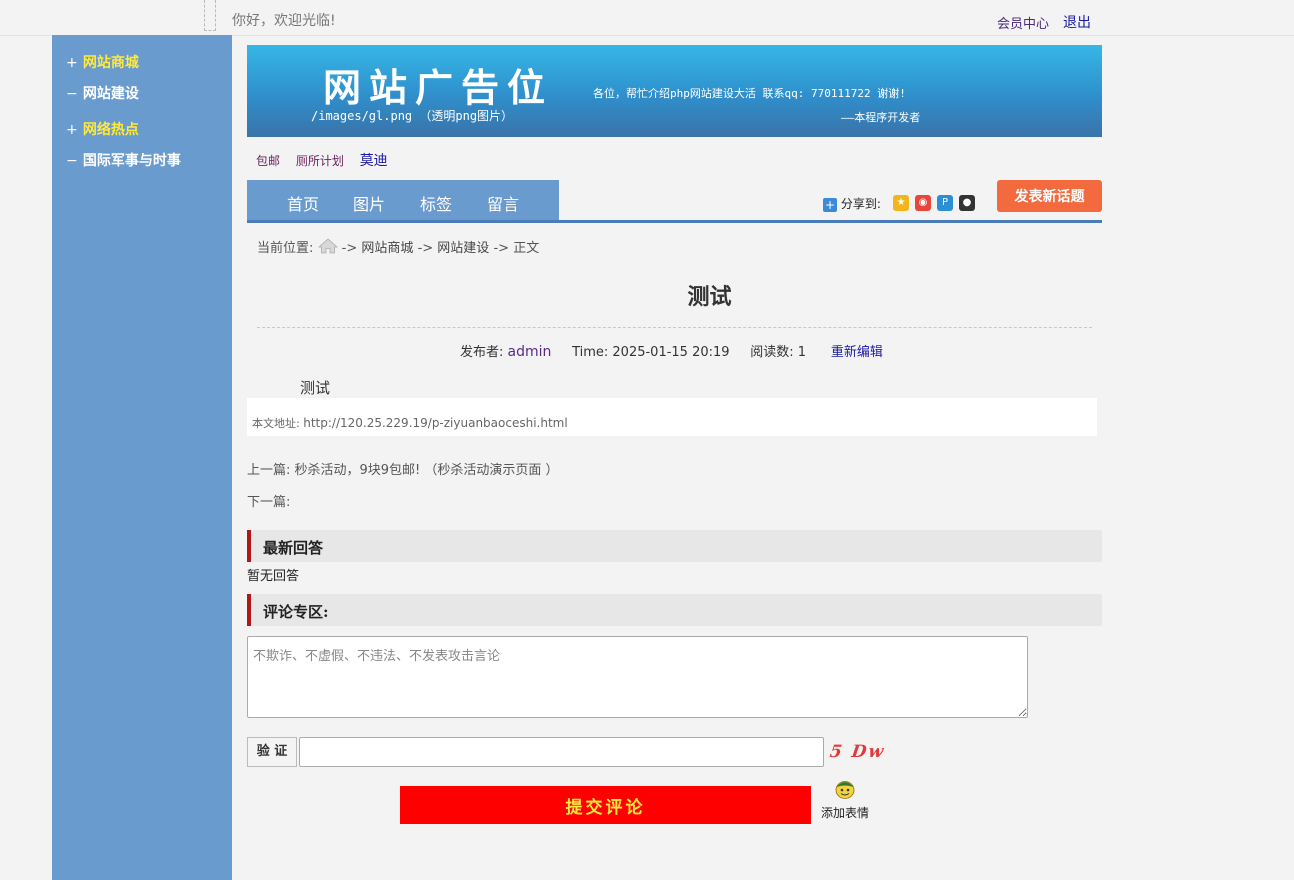 This screenshot has width=1294, height=880. What do you see at coordinates (272, 752) in the screenshot?
I see `verify-label: 验 证` at bounding box center [272, 752].